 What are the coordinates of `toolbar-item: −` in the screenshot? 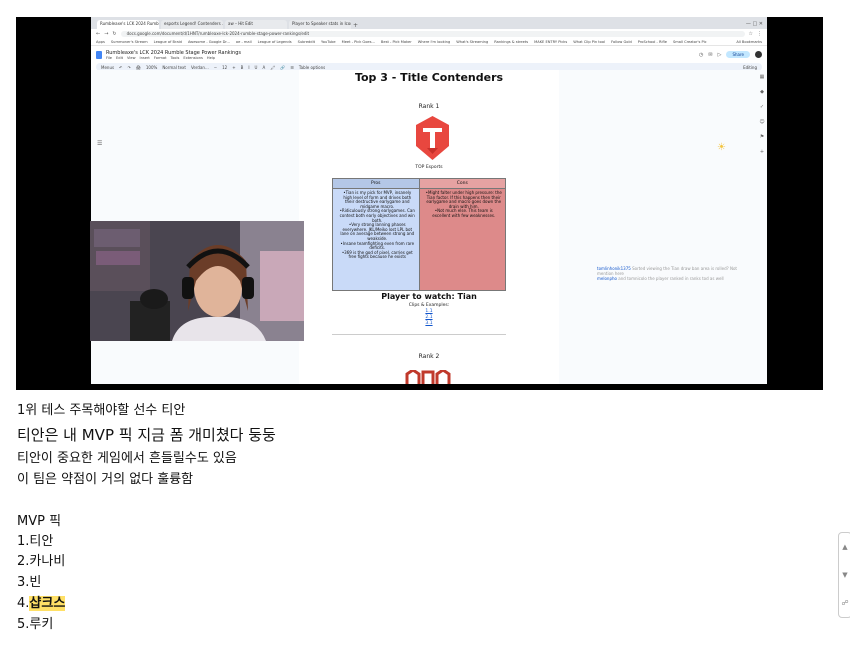 It's located at (215, 67).